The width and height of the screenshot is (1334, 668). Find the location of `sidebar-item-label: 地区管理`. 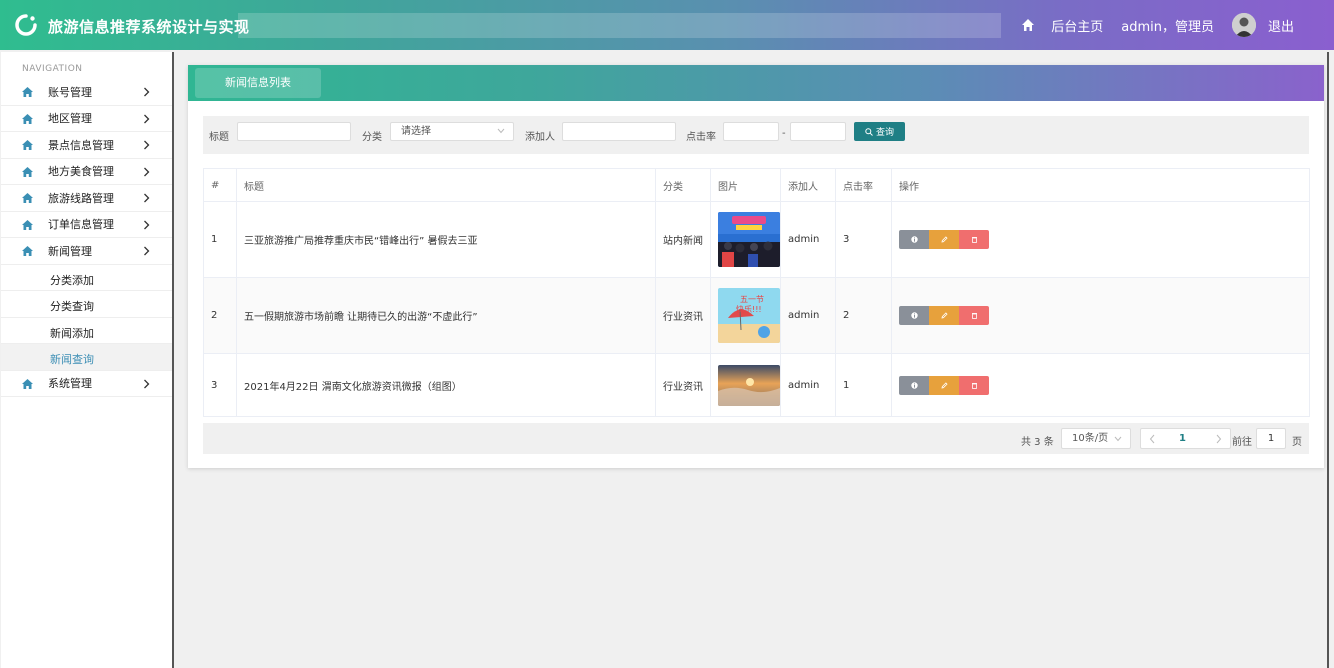

sidebar-item-label: 地区管理 is located at coordinates (70, 119).